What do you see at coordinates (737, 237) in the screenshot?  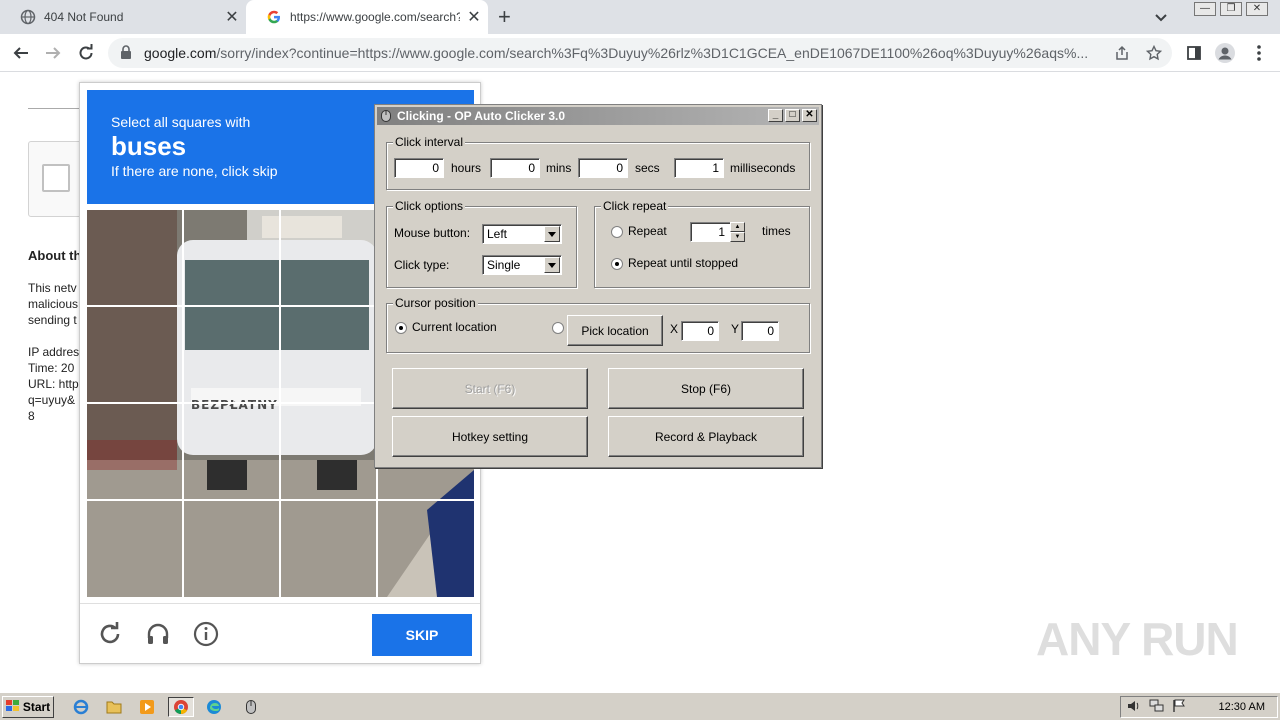 I see `spin-down-icon: ▼` at bounding box center [737, 237].